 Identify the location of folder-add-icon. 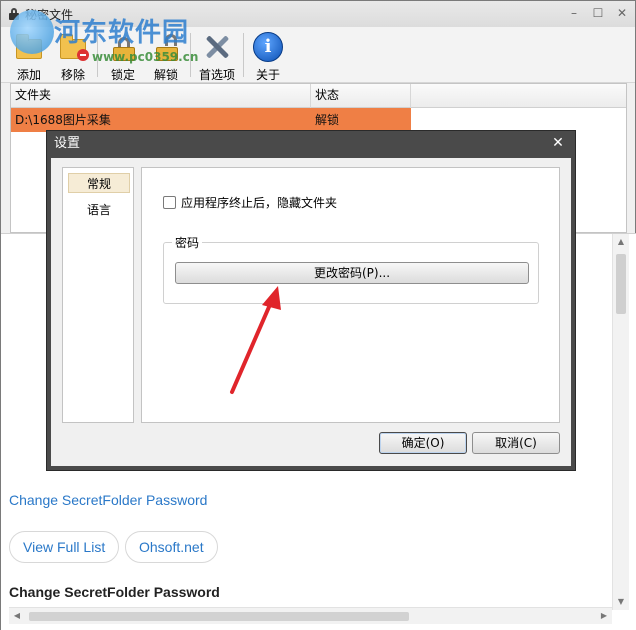
(29, 47).